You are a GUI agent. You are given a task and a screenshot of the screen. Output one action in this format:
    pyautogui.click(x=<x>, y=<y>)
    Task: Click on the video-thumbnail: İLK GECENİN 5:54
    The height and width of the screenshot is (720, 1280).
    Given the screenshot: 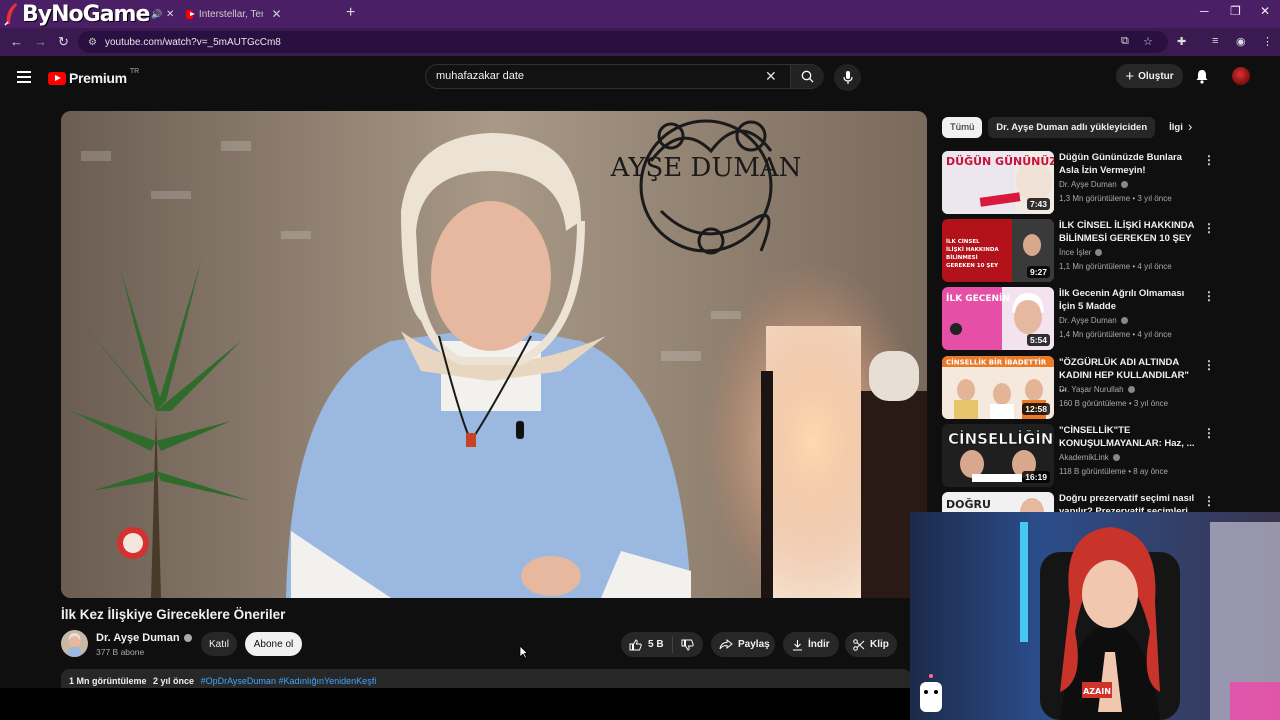 What is the action you would take?
    pyautogui.click(x=998, y=318)
    